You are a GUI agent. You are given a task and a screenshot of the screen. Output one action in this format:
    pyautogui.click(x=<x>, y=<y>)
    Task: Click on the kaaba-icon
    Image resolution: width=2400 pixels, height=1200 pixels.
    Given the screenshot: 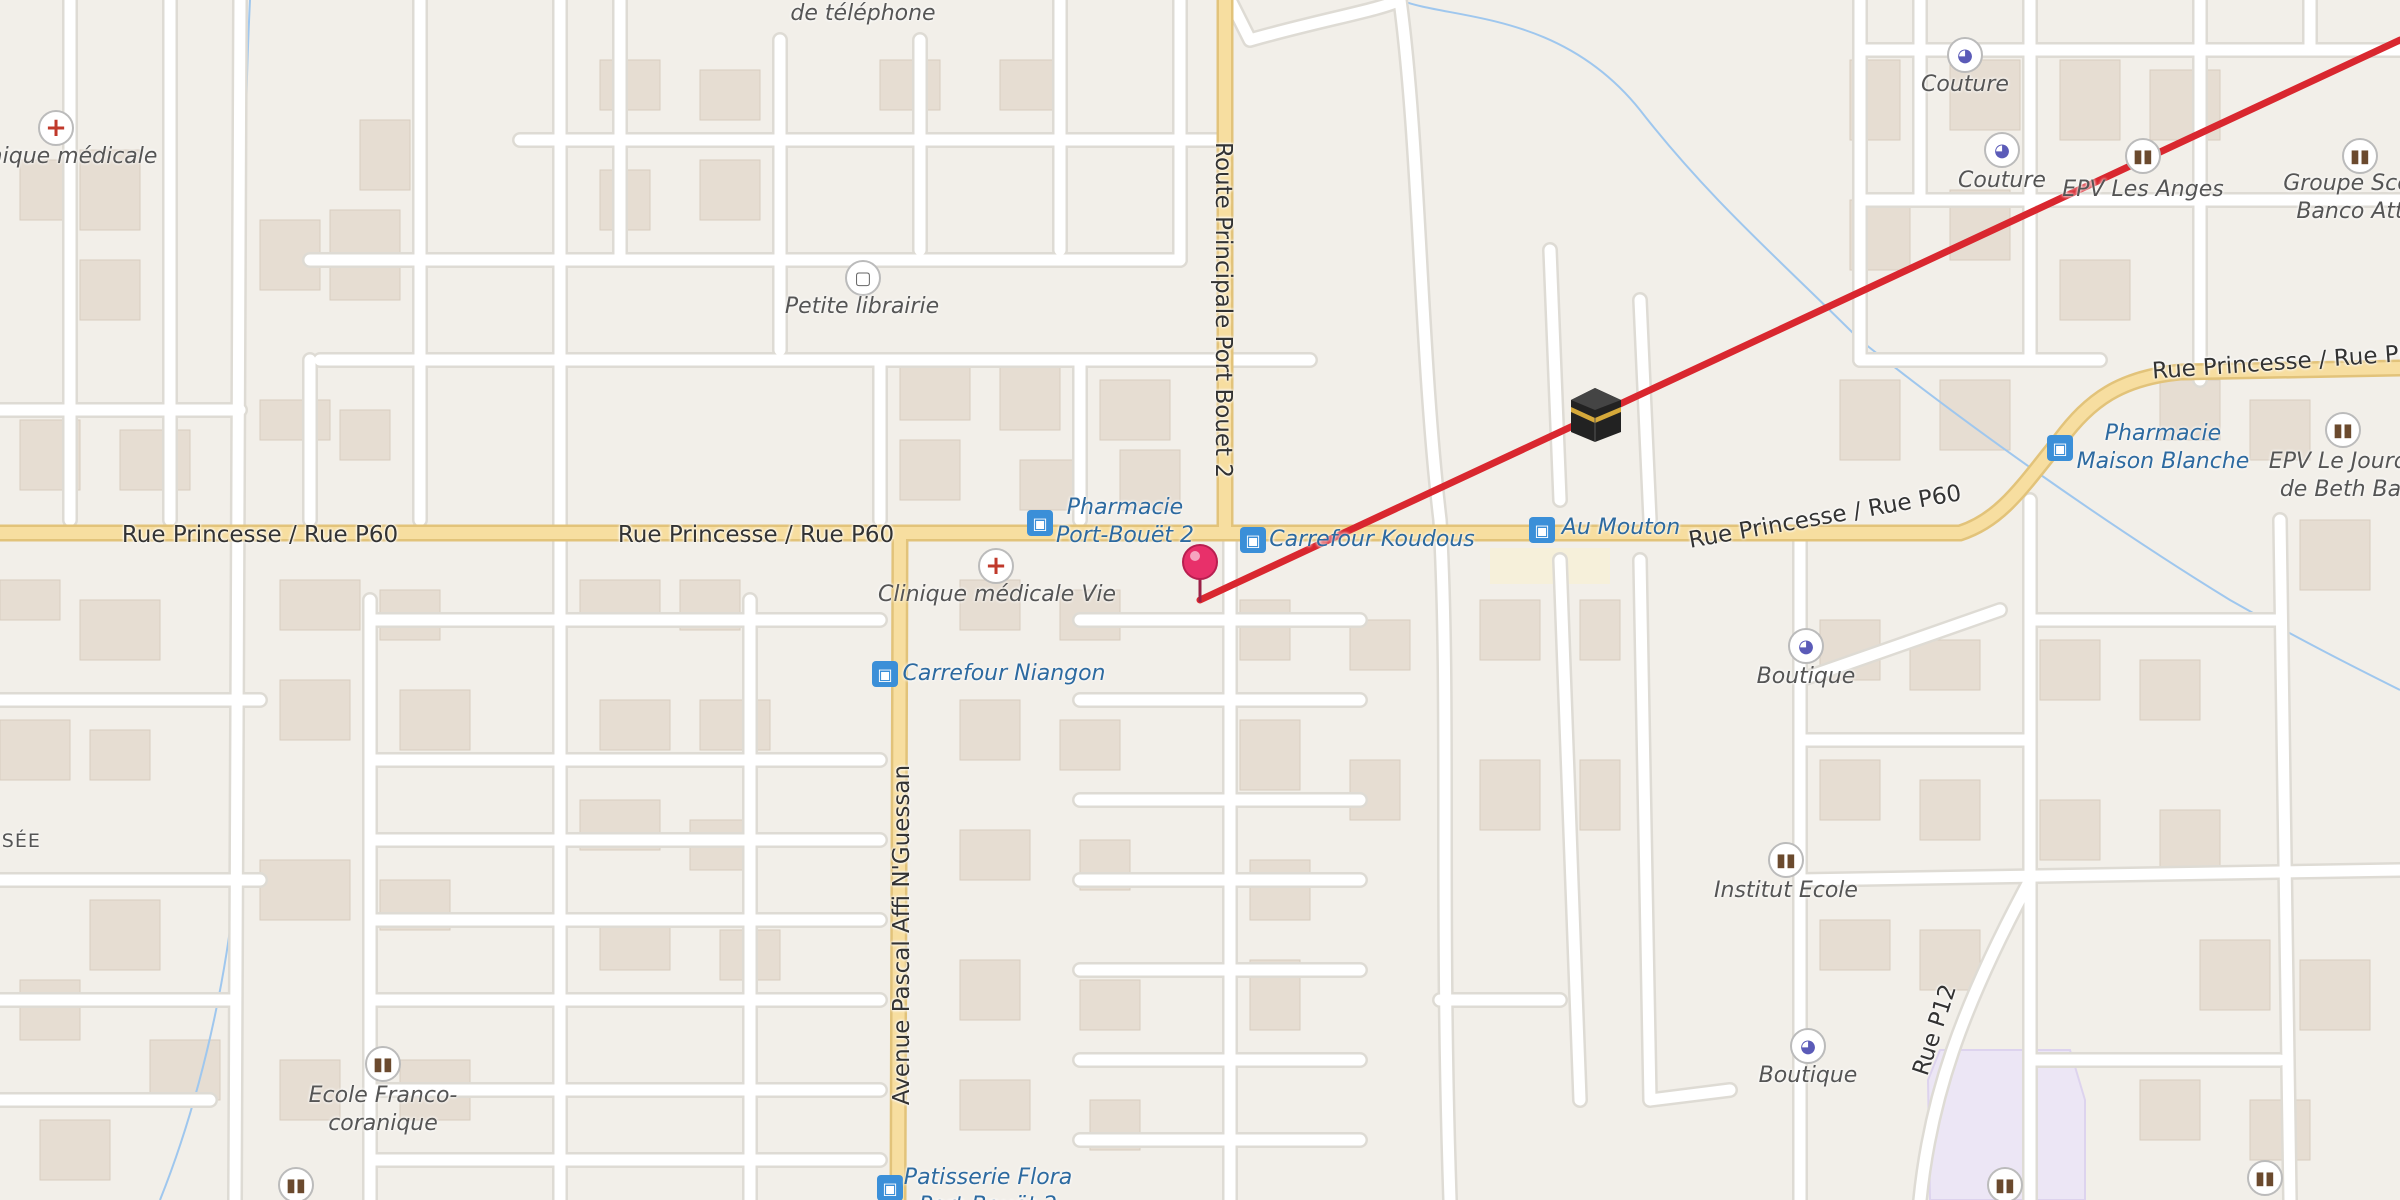 What is the action you would take?
    pyautogui.click(x=1596, y=415)
    